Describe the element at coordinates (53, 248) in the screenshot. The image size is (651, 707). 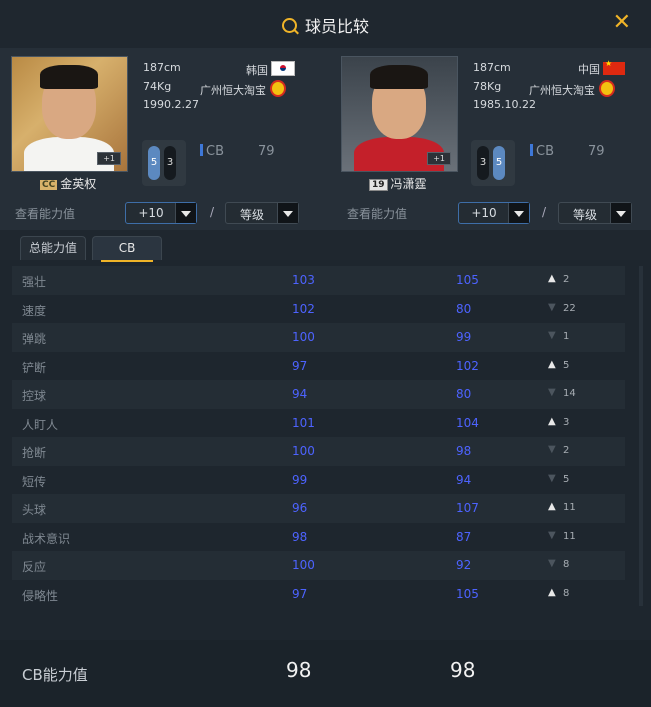
I see `tab-overall: 总能力值` at that location.